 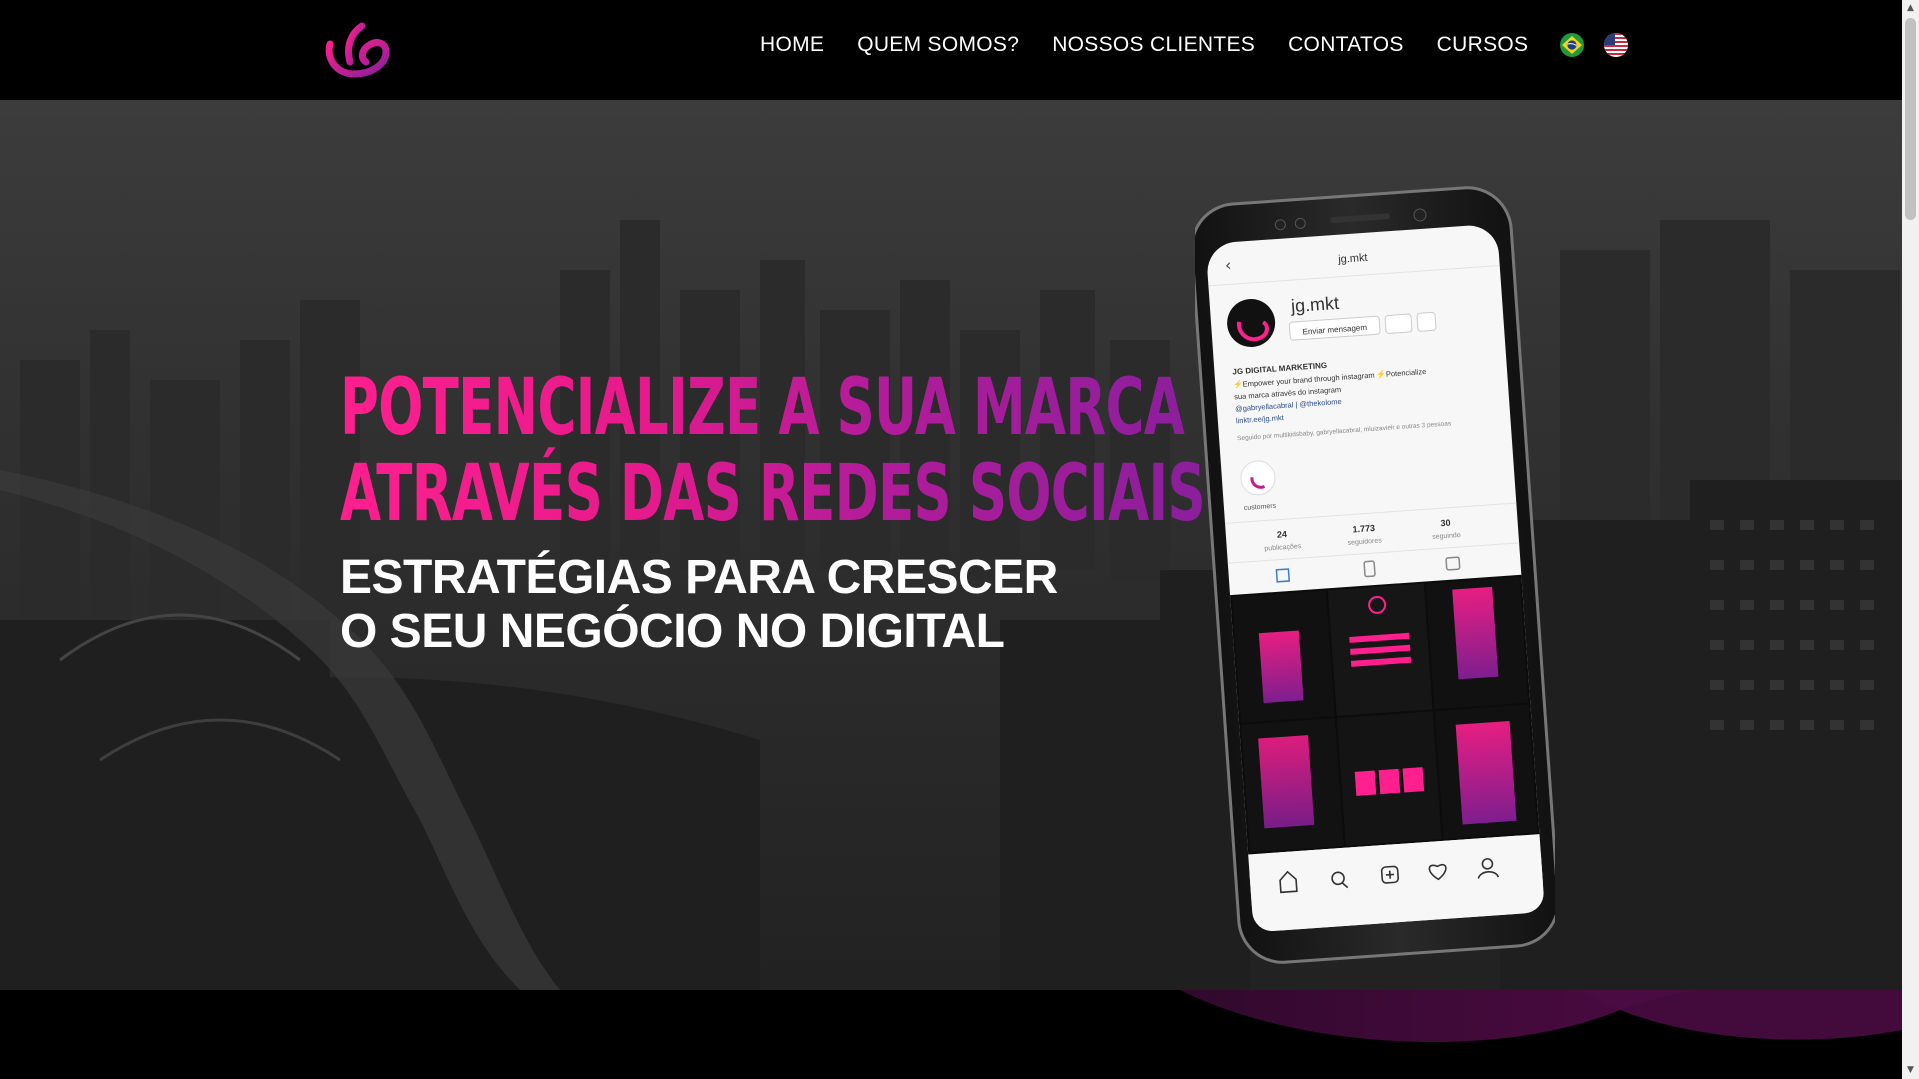 I want to click on next-section-preview, so click(x=951, y=1034).